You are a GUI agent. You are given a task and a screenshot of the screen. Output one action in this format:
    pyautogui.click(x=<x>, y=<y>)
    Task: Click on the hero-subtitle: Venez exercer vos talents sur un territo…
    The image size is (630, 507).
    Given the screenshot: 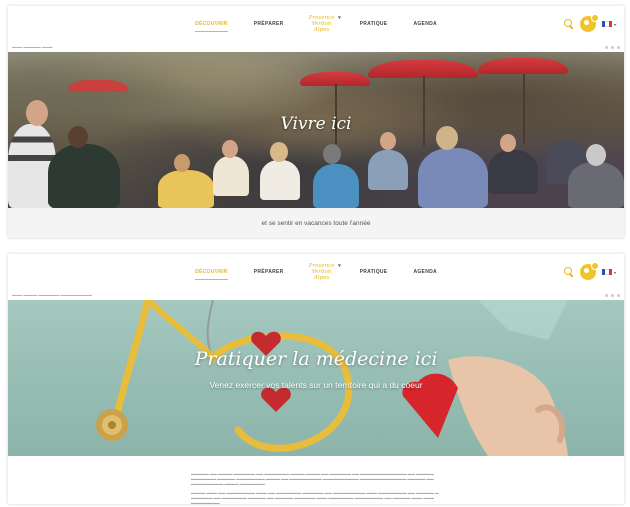 What is the action you would take?
    pyautogui.click(x=316, y=385)
    